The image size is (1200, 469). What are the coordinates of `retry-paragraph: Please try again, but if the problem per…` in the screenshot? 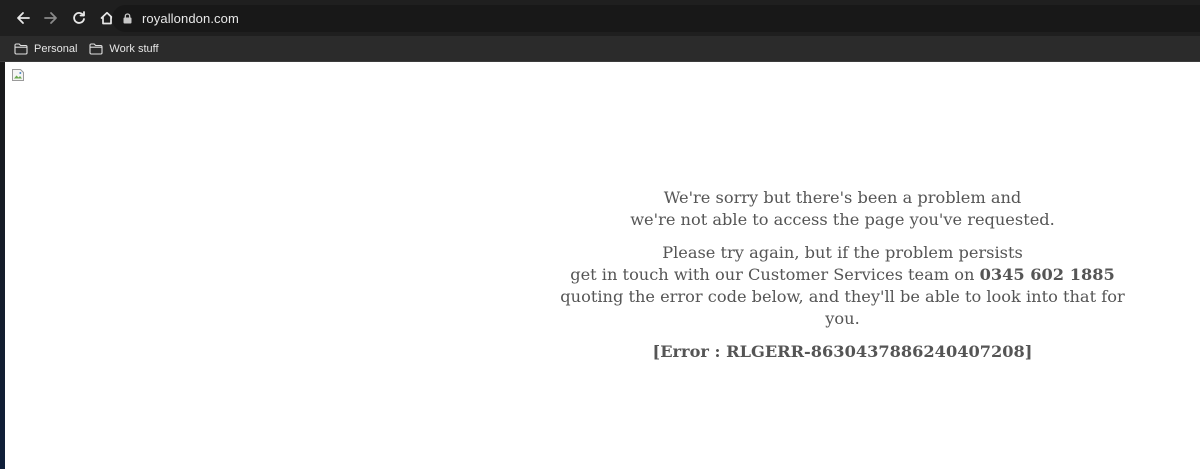 It's located at (842, 286).